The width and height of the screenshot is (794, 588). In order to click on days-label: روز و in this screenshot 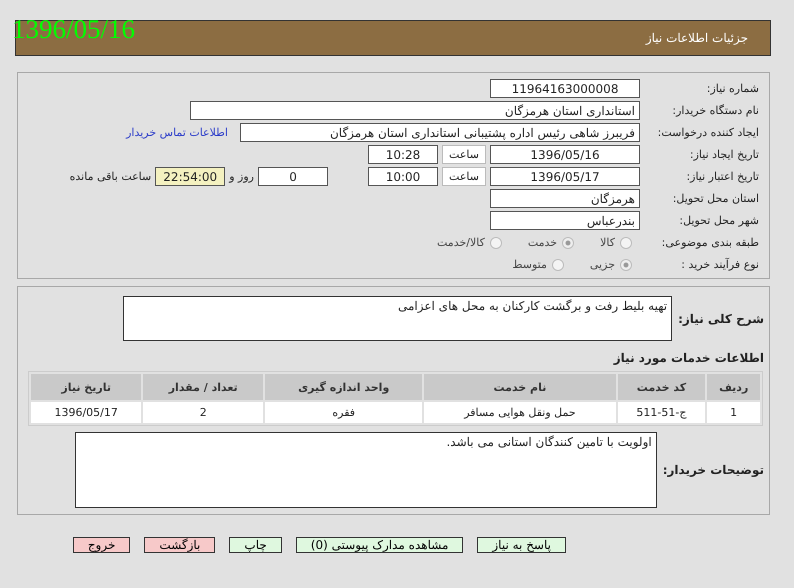, I will do `click(241, 176)`.